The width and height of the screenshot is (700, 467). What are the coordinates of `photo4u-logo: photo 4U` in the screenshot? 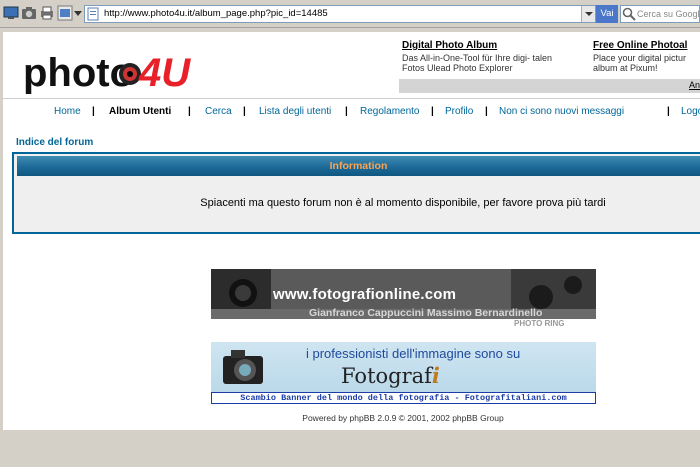 It's located at (111, 69).